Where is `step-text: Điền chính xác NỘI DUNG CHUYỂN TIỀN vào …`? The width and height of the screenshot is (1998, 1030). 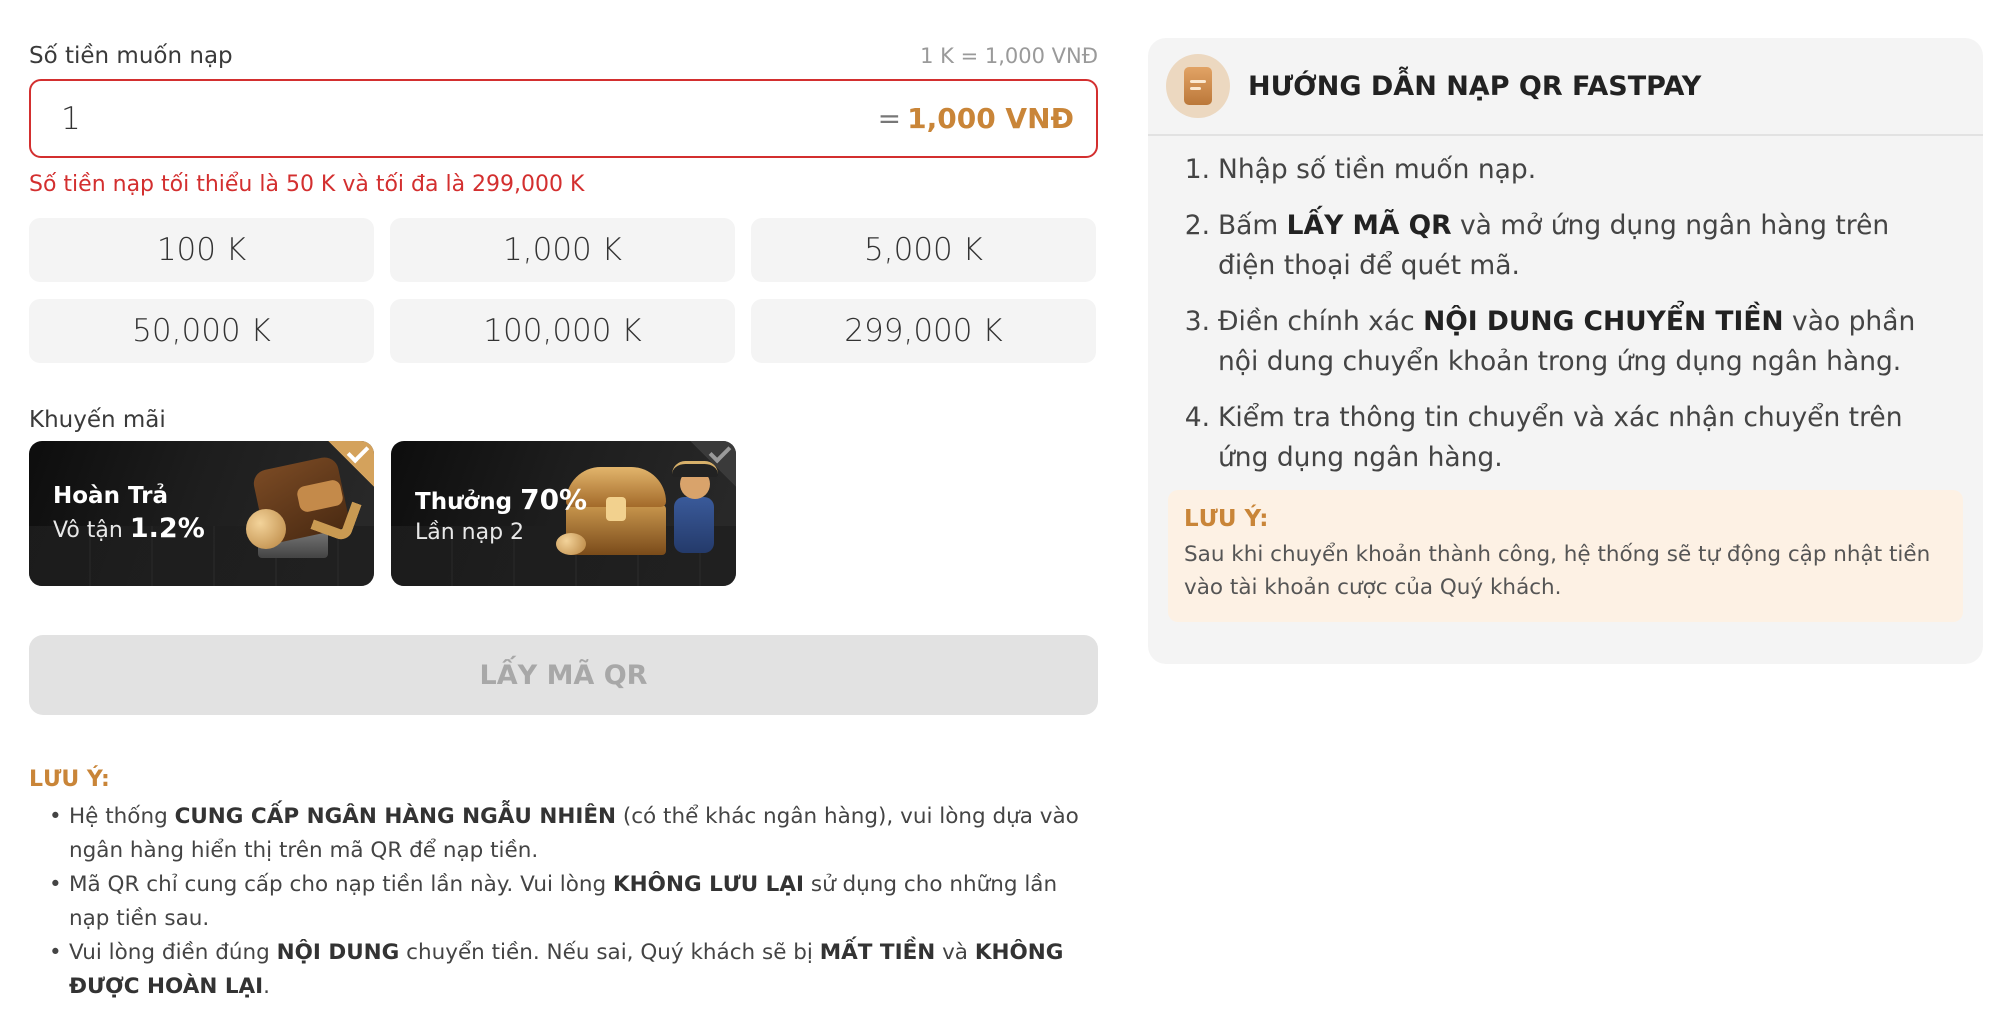 step-text: Điền chính xác NỘI DUNG CHUYỂN TIỀN vào … is located at coordinates (1585, 342).